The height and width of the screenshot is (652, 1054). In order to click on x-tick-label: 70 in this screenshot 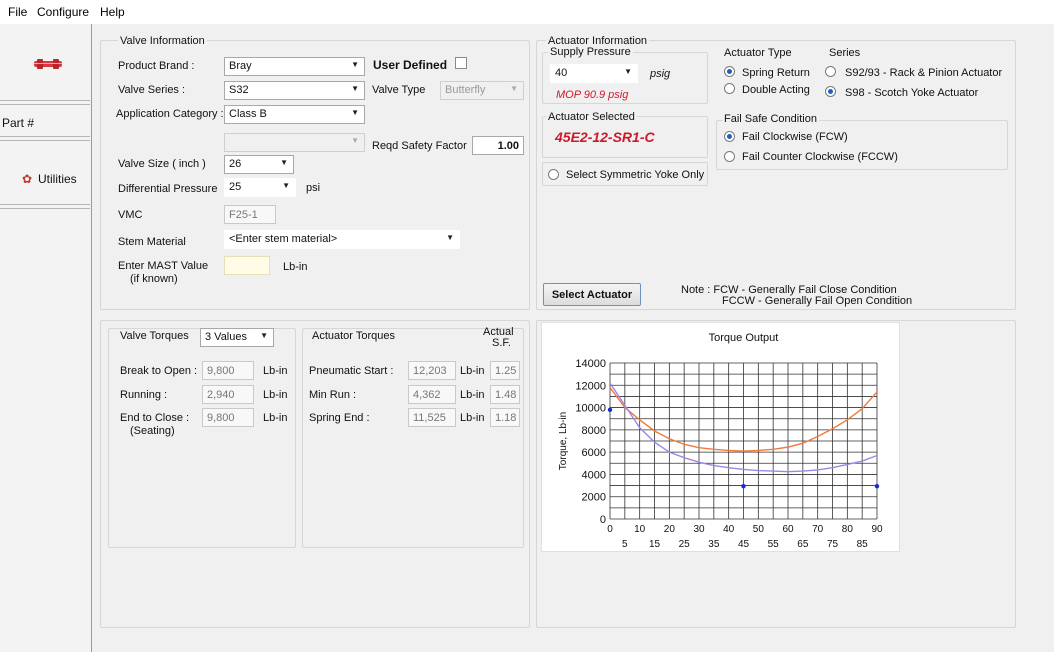, I will do `click(818, 529)`.